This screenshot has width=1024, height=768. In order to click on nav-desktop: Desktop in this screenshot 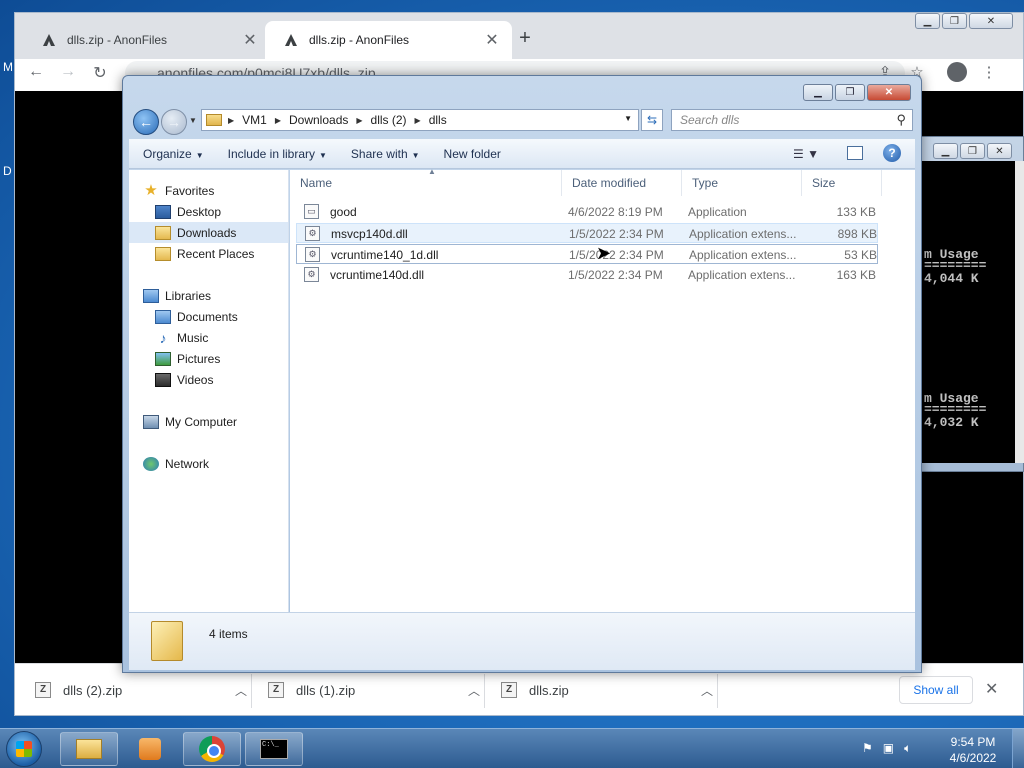, I will do `click(188, 211)`.